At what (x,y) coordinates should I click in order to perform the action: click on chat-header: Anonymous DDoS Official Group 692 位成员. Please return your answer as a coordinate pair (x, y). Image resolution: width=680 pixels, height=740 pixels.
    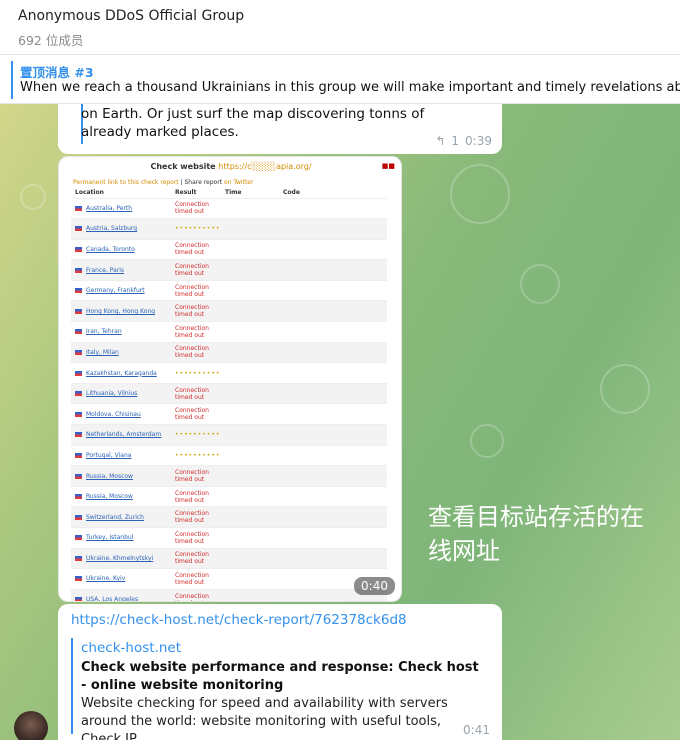
    Looking at the image, I should click on (340, 27).